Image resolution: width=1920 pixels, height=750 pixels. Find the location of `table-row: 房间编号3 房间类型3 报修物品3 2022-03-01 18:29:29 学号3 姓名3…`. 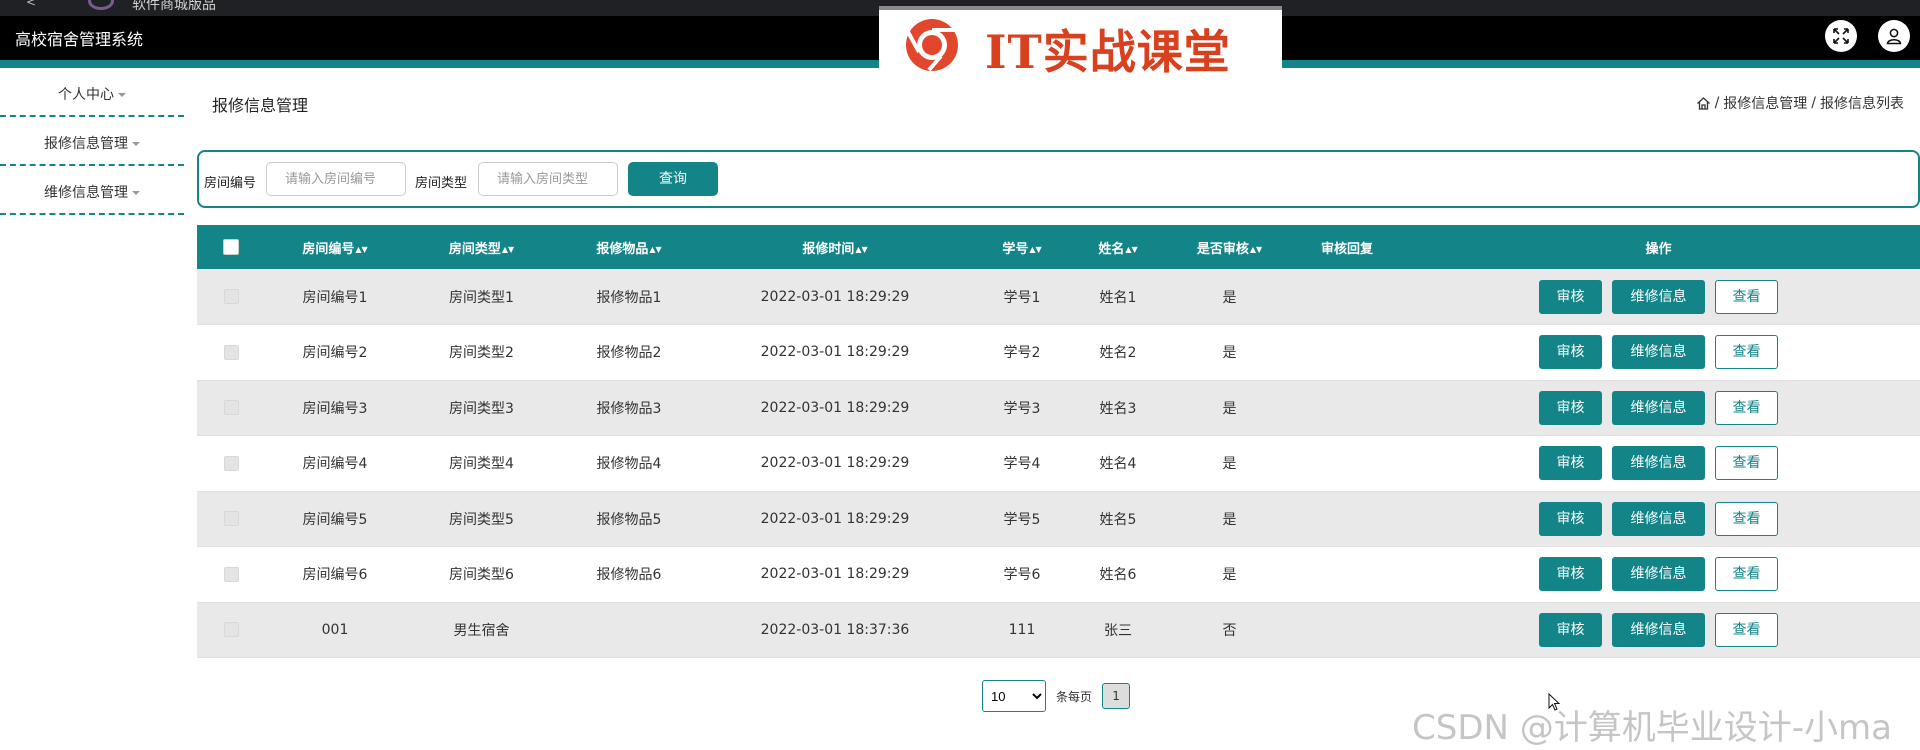

table-row: 房间编号3 房间类型3 报修物品3 2022-03-01 18:29:29 学号3 姓名3… is located at coordinates (1058, 408).